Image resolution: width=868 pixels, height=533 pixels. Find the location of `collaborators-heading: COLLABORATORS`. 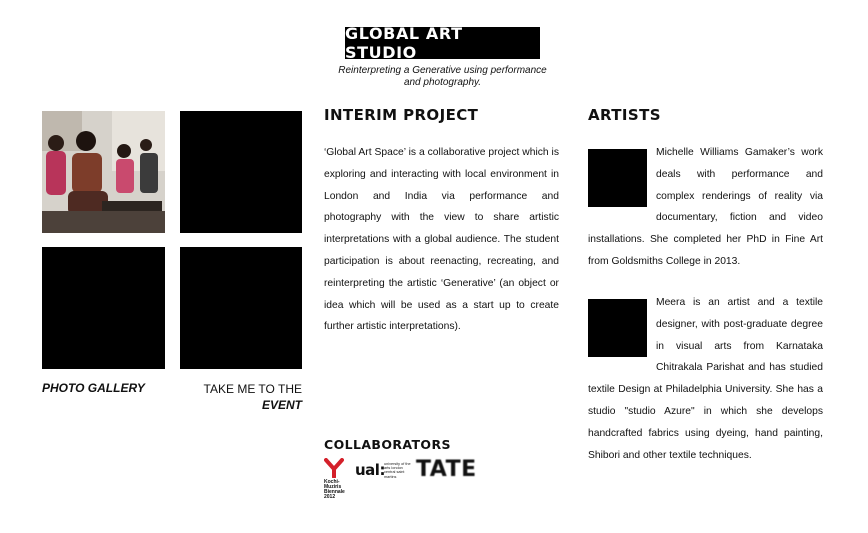

collaborators-heading: COLLABORATORS is located at coordinates (387, 444).